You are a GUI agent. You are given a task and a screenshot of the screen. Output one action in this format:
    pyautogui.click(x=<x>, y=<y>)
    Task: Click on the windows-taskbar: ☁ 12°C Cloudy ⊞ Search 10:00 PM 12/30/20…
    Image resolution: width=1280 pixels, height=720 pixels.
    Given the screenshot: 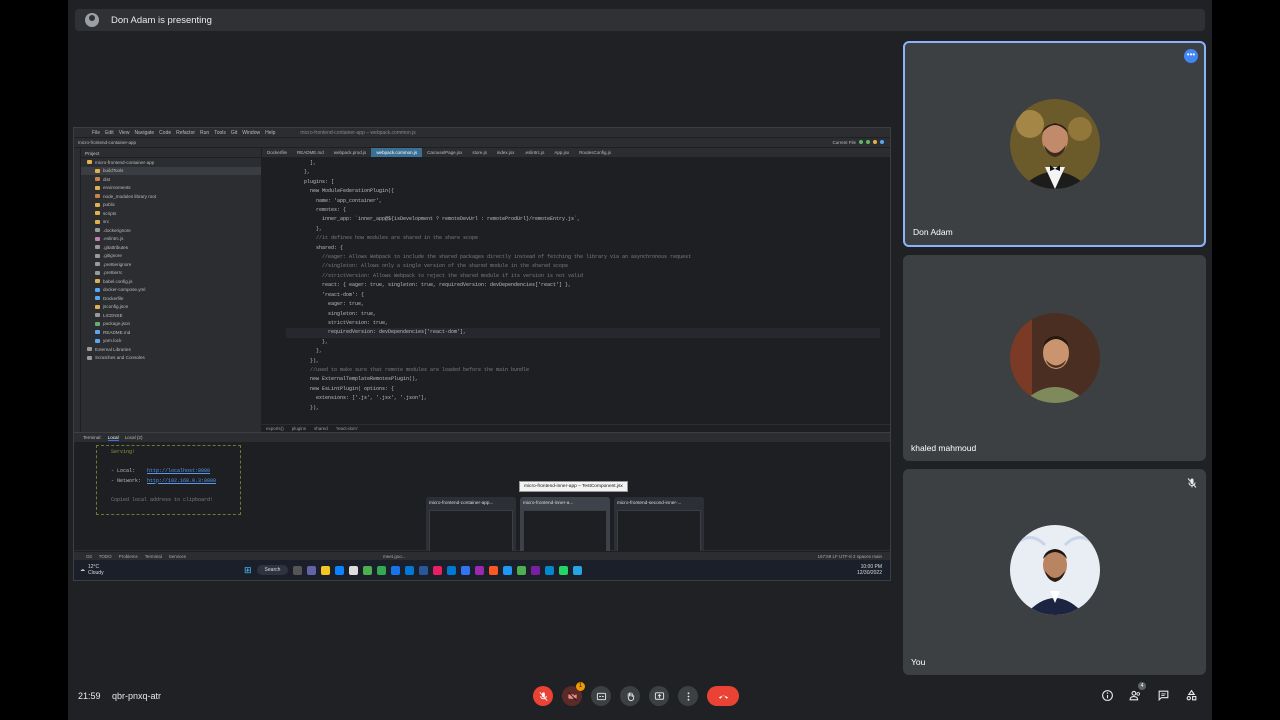 What is the action you would take?
    pyautogui.click(x=482, y=570)
    